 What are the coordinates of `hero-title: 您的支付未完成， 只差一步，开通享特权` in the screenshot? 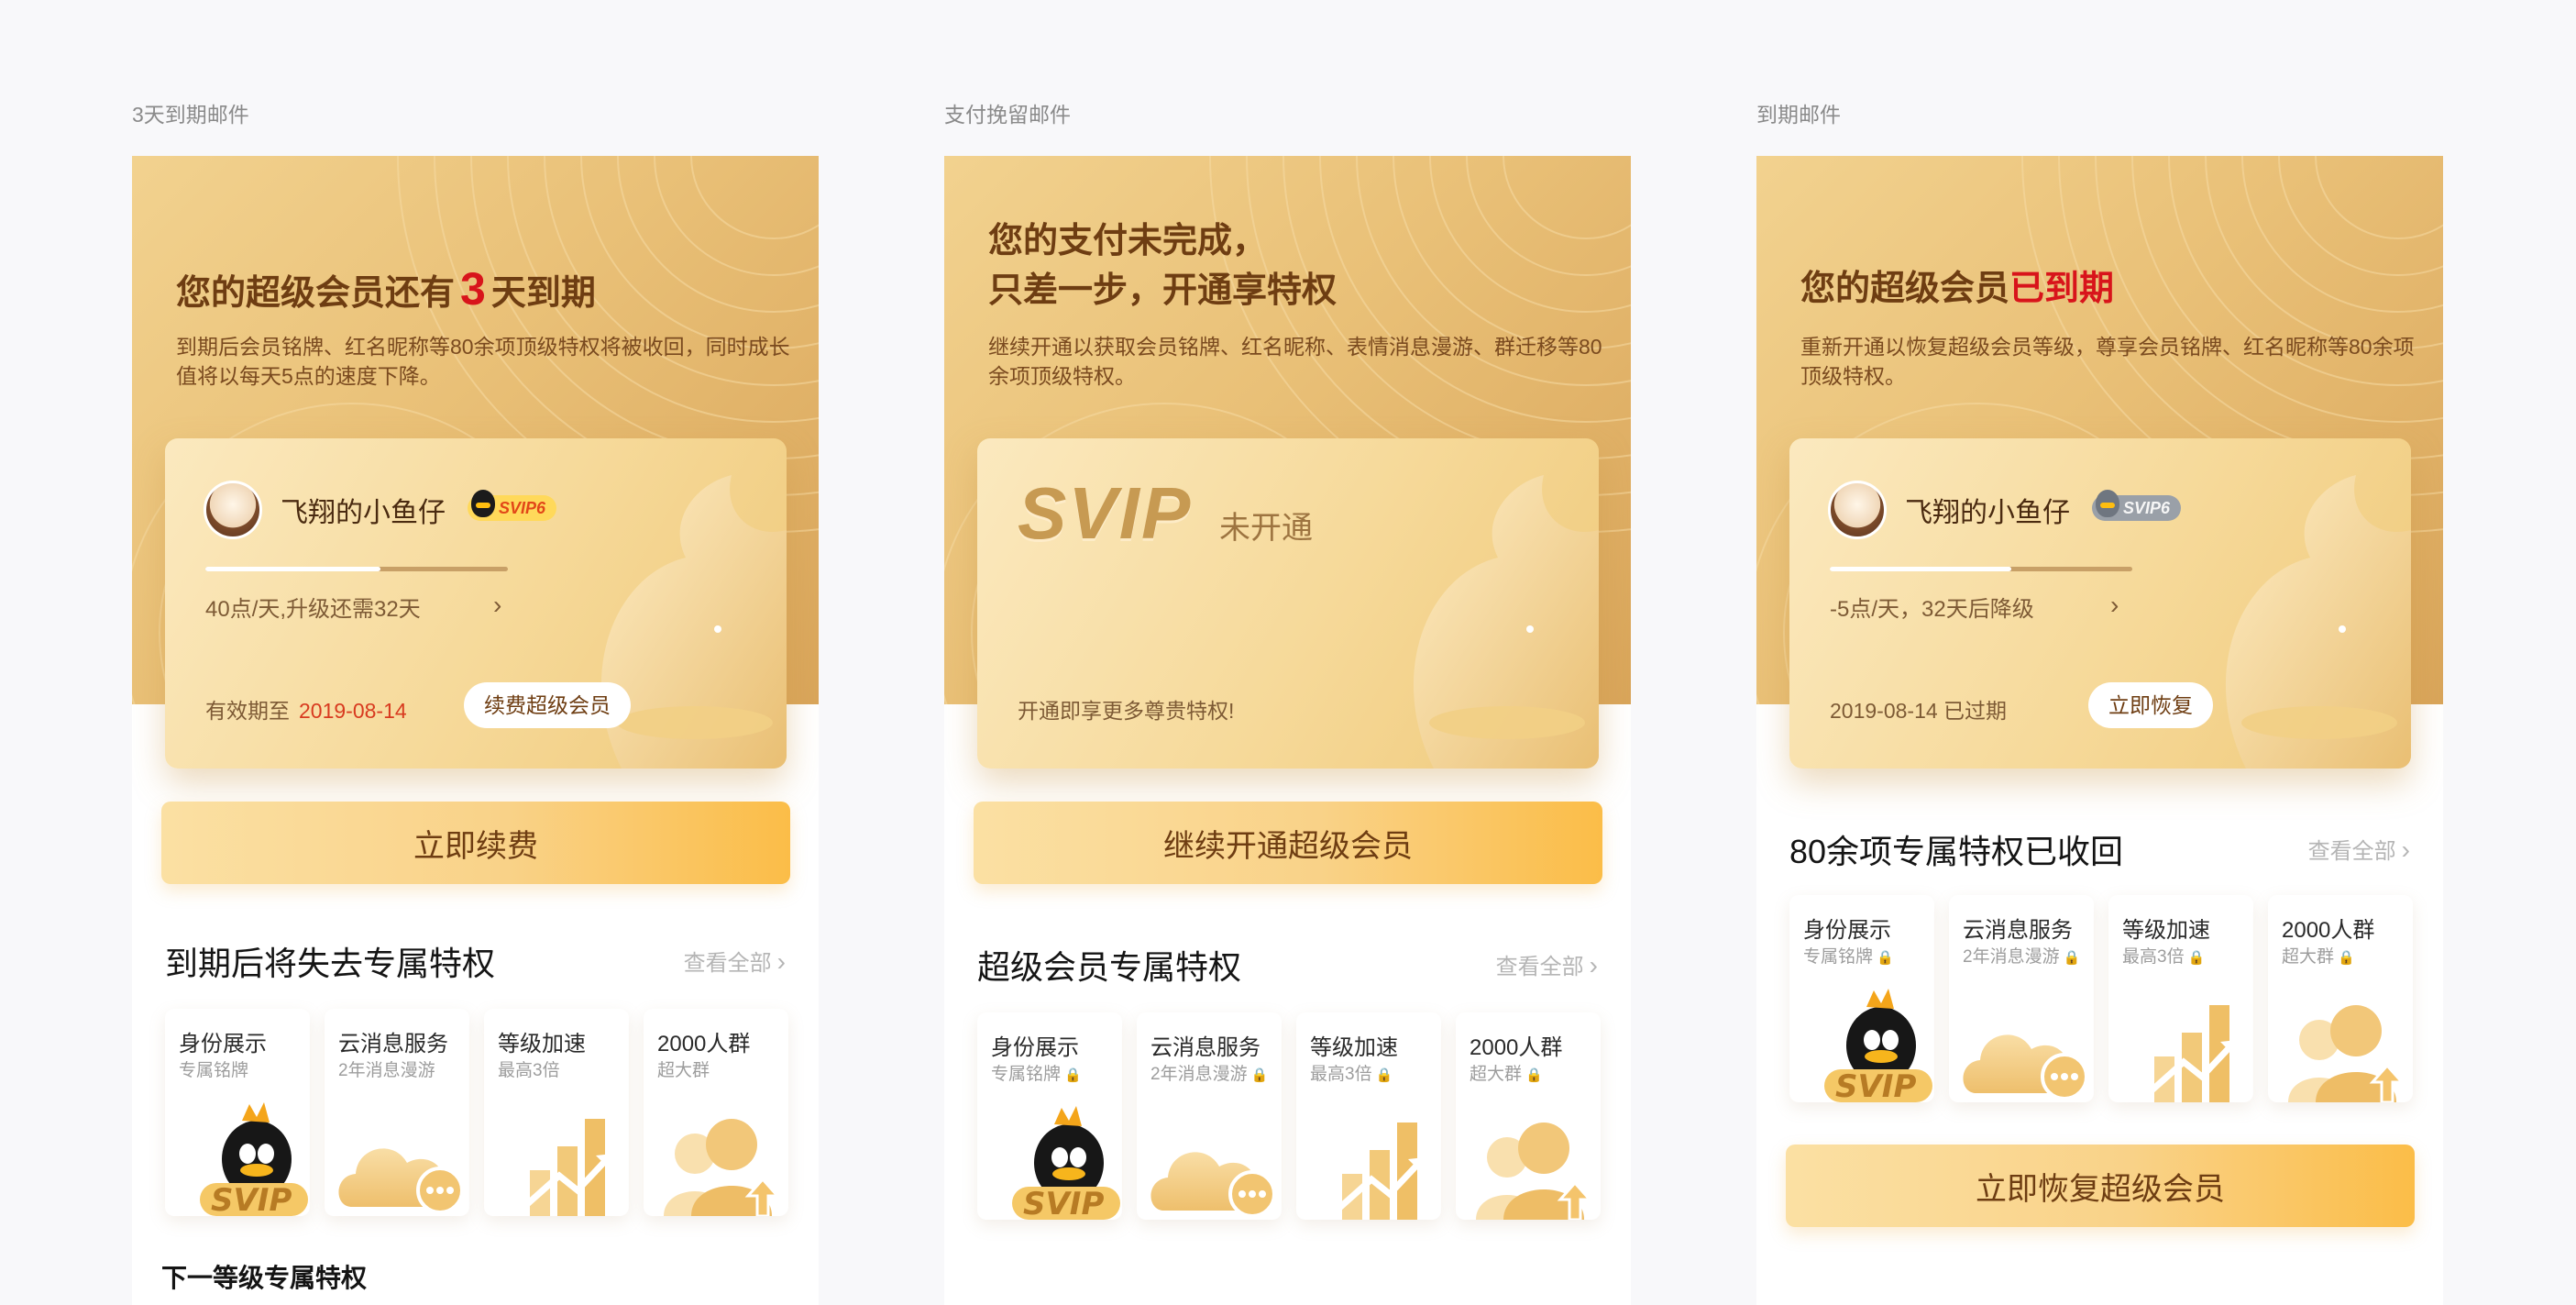 It's located at (1163, 266).